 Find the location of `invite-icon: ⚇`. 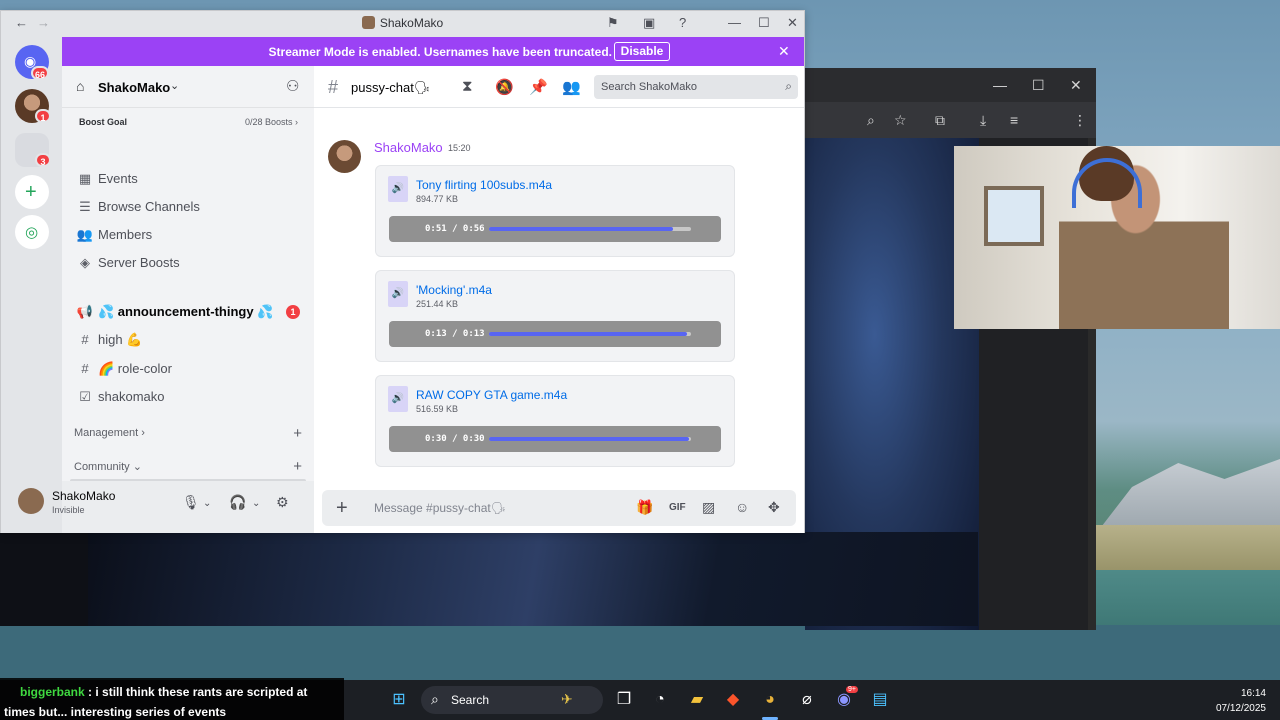

invite-icon: ⚇ is located at coordinates (292, 86).